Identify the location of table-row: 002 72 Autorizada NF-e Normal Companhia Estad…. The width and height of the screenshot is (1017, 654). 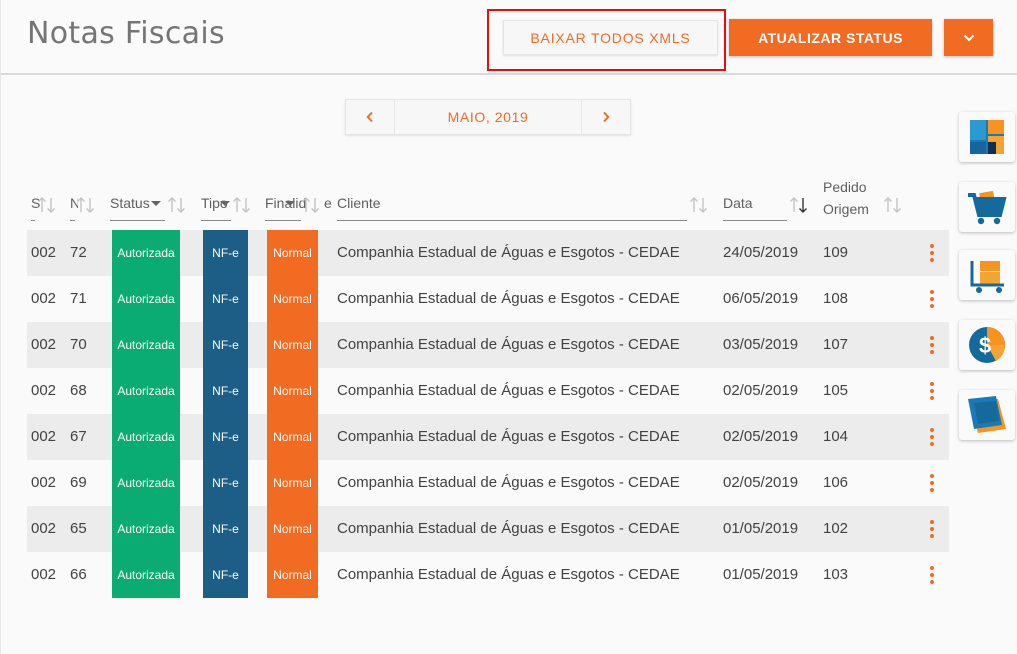
(488, 253).